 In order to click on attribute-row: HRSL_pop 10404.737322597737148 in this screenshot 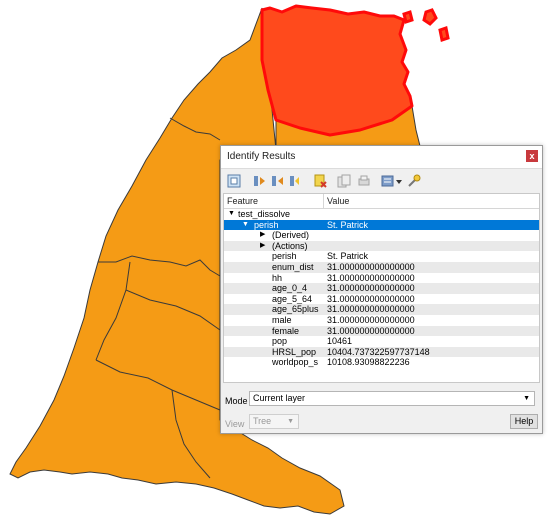, I will do `click(381, 352)`.